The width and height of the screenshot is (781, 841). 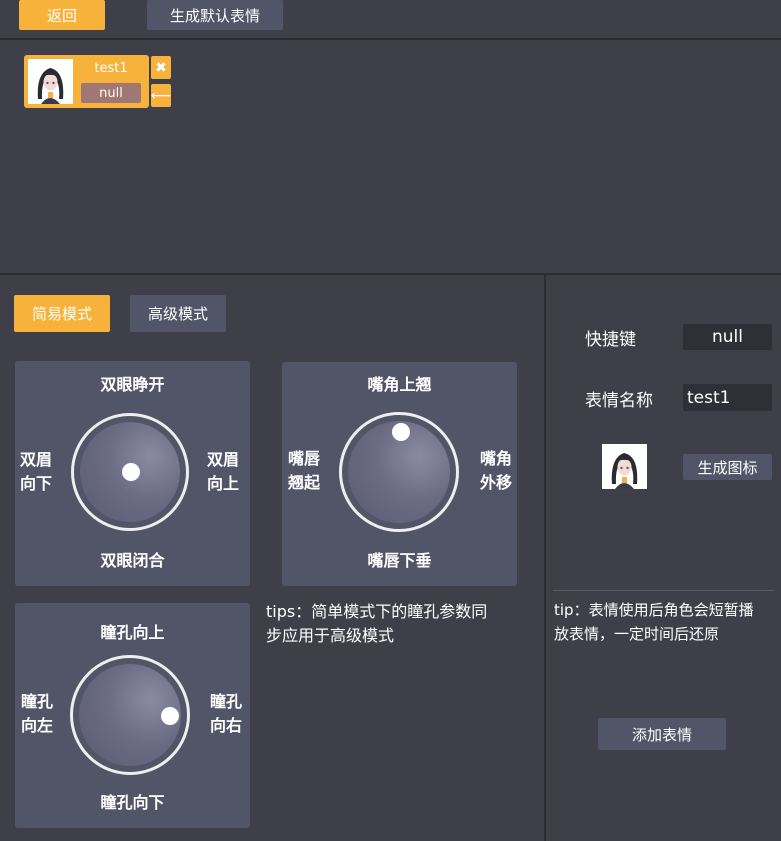 What do you see at coordinates (222, 471) in the screenshot?
I see `brows-up-label: 双眉 向上` at bounding box center [222, 471].